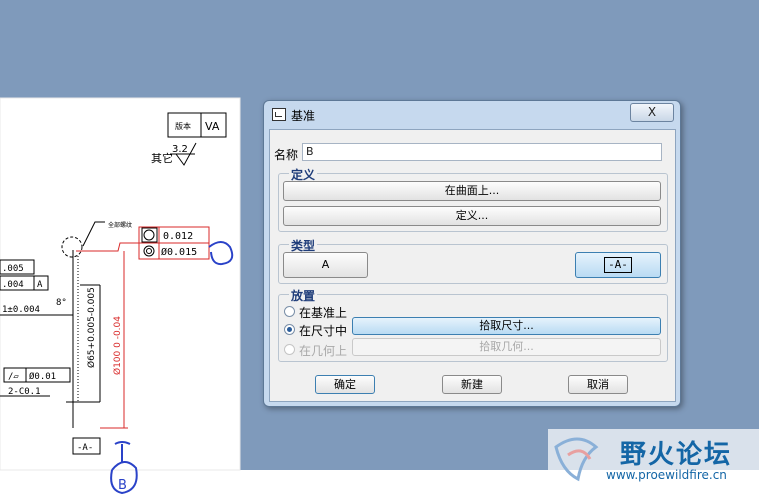 This screenshot has height=495, width=759. What do you see at coordinates (652, 112) in the screenshot?
I see `close-button: X` at bounding box center [652, 112].